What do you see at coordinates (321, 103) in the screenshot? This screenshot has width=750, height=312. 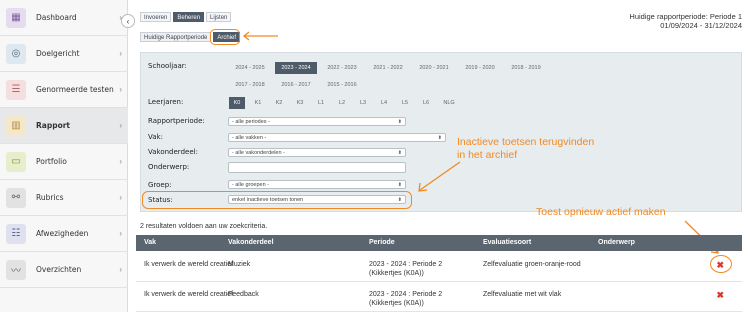 I see `leerjaar-option: L1` at bounding box center [321, 103].